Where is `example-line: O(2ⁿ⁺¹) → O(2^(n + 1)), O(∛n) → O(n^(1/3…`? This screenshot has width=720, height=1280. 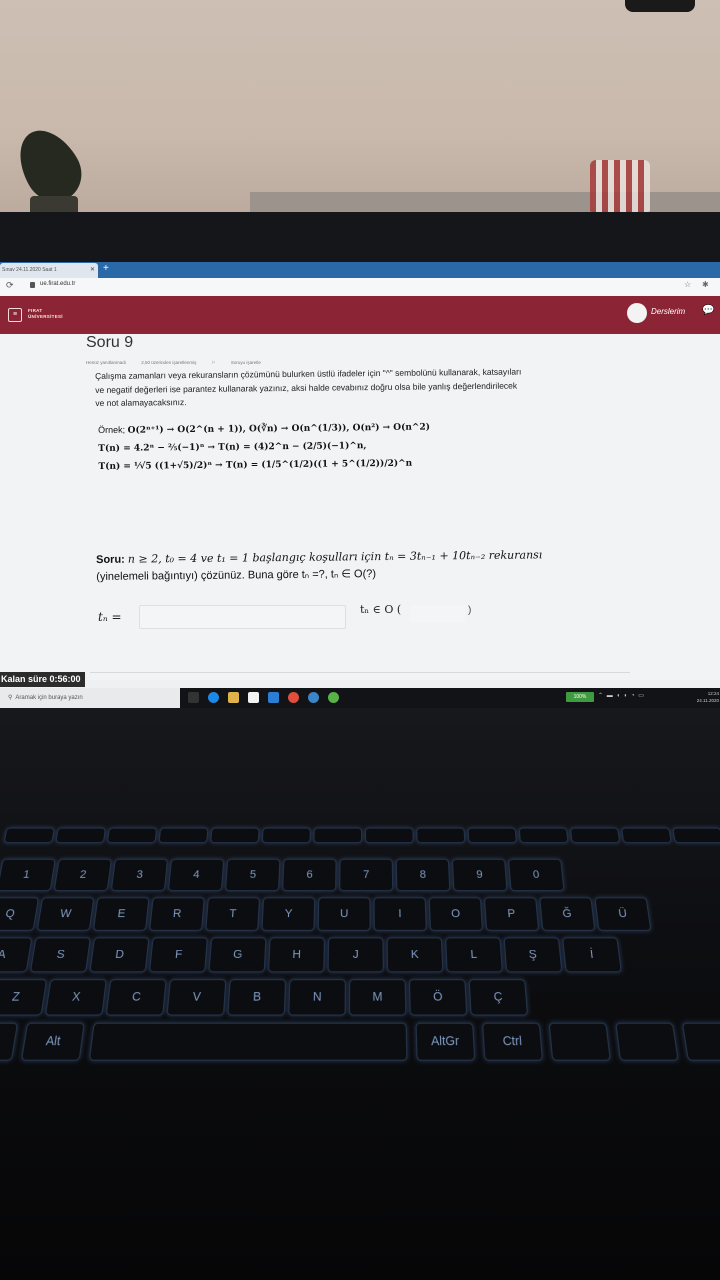
example-line: O(2ⁿ⁺¹) → O(2^(n + 1)), O(∛n) → O(n^(1/3… is located at coordinates (279, 429).